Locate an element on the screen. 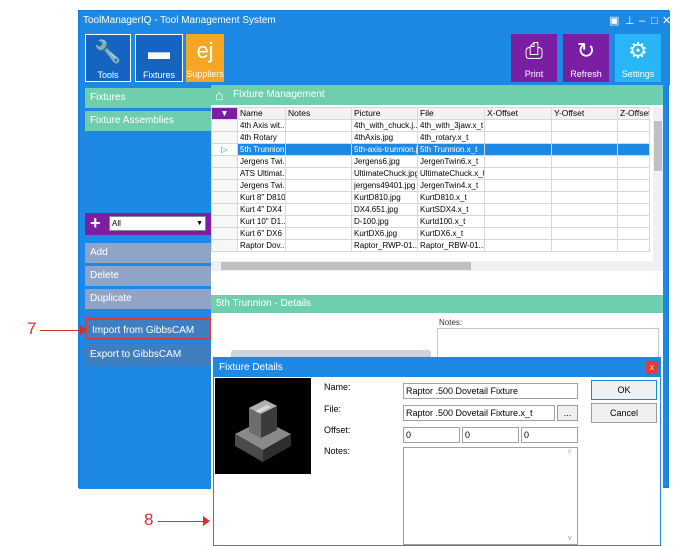  table-cell: 4thAxis.jpg is located at coordinates (384, 137).